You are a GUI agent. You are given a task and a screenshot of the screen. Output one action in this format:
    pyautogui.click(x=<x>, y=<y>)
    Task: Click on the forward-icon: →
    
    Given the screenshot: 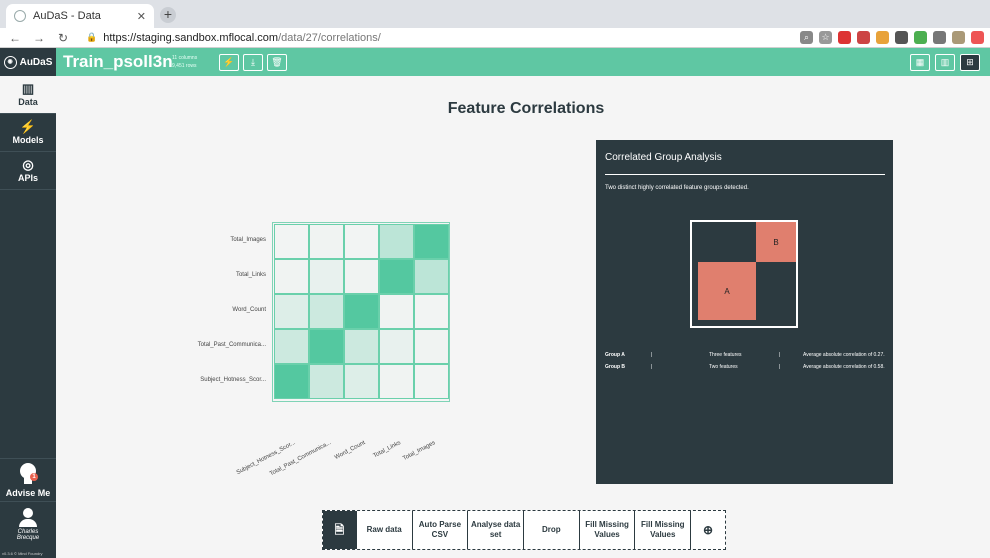 What is the action you would take?
    pyautogui.click(x=39, y=38)
    